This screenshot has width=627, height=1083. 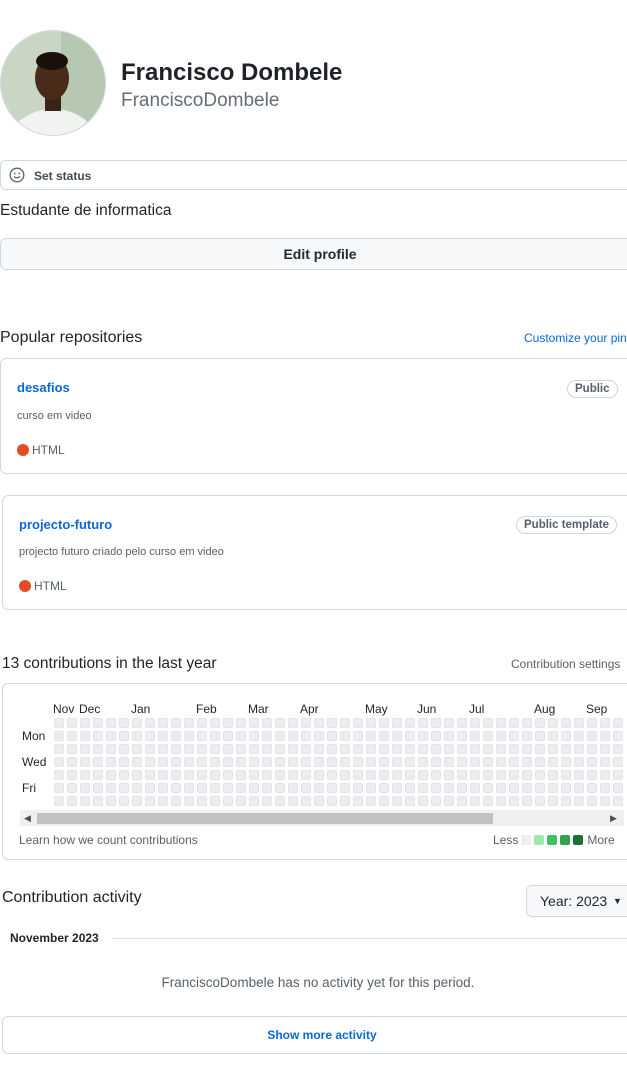 I want to click on contribution-settings-dropdown: Contribution settings, so click(x=565, y=664).